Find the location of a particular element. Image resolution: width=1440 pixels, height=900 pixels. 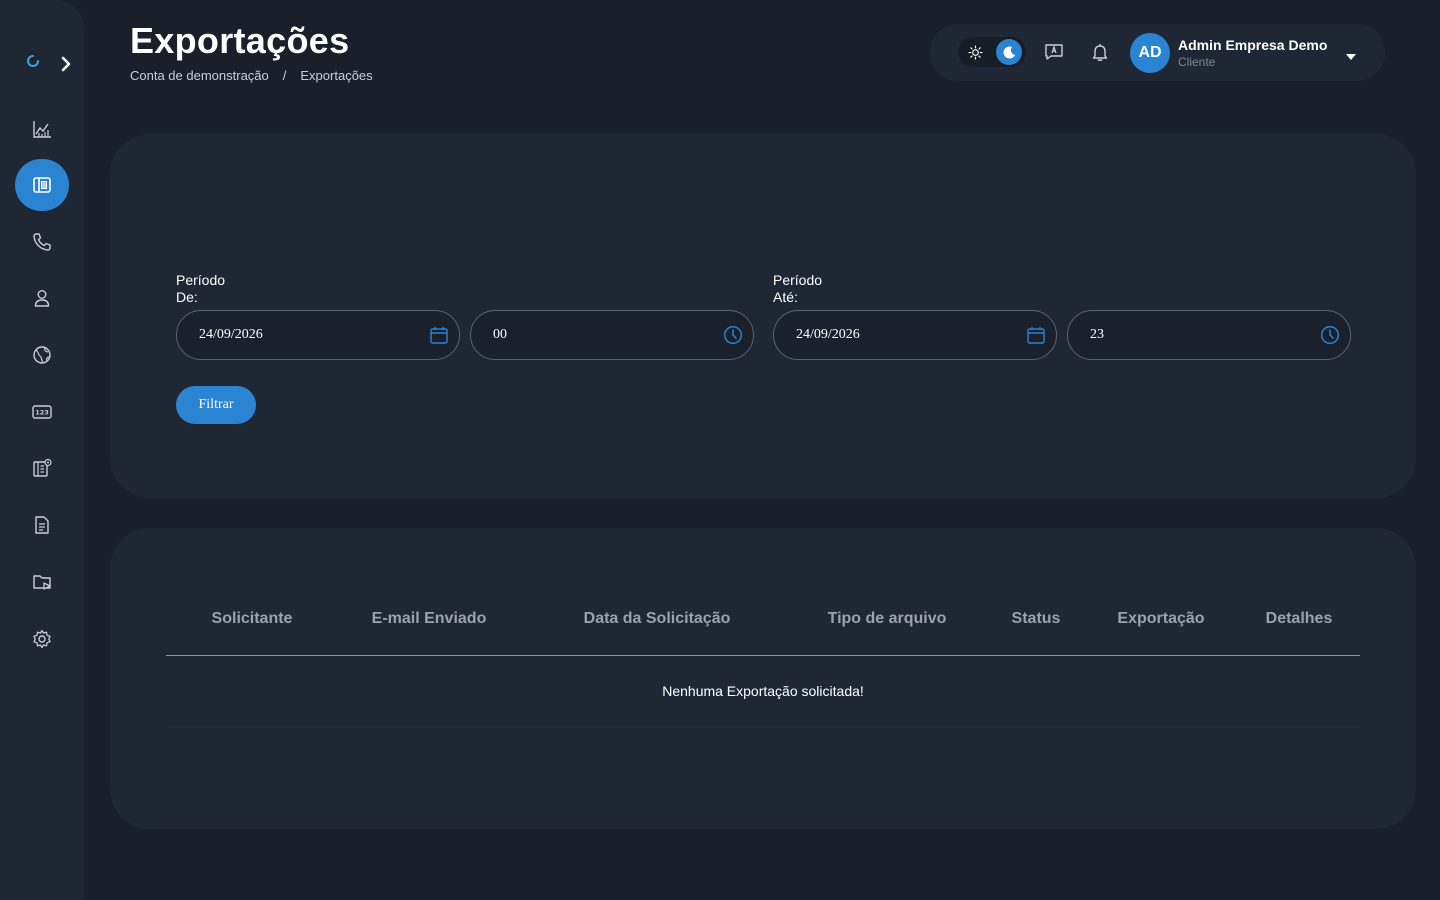

theme-switch is located at coordinates (992, 52).